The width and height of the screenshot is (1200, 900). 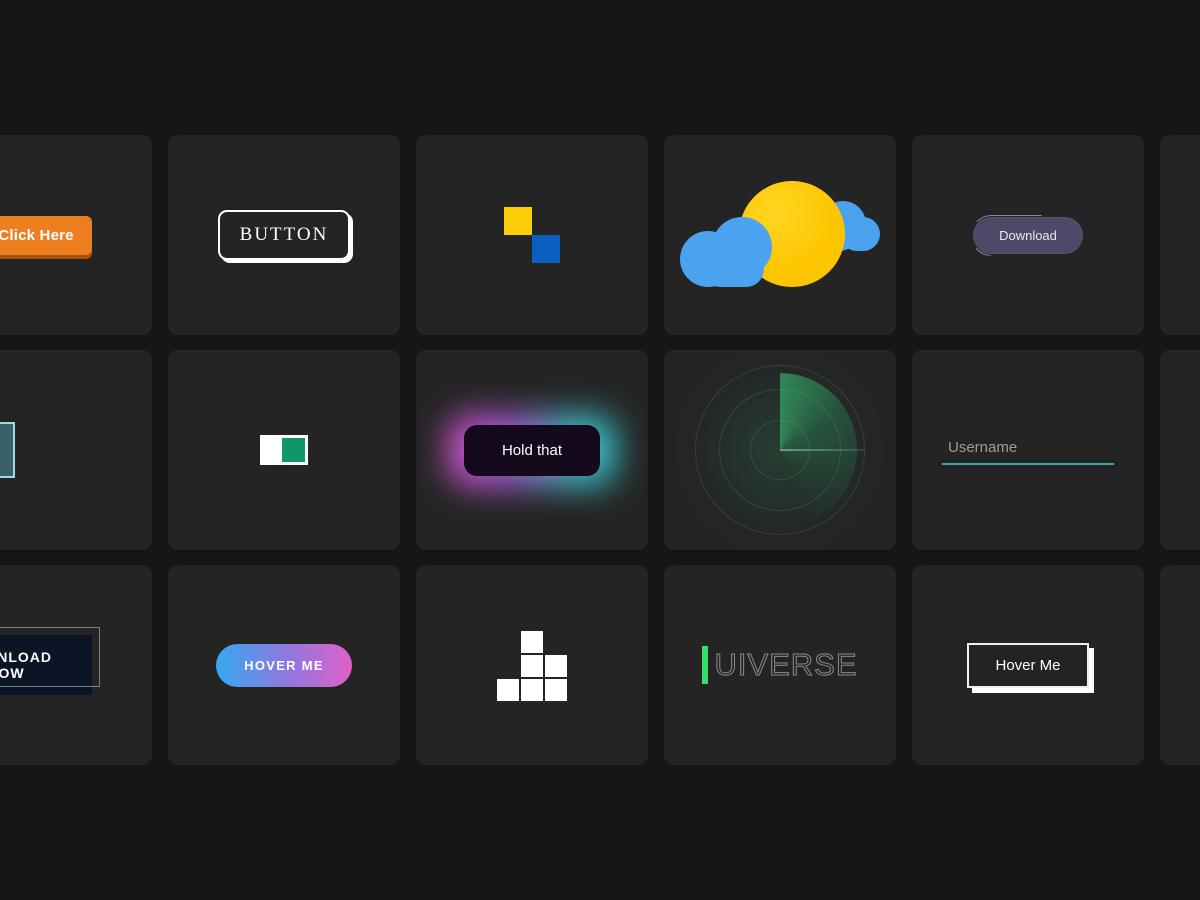 I want to click on download-now-button: DOWNLOAD NOW, so click(x=50, y=661).